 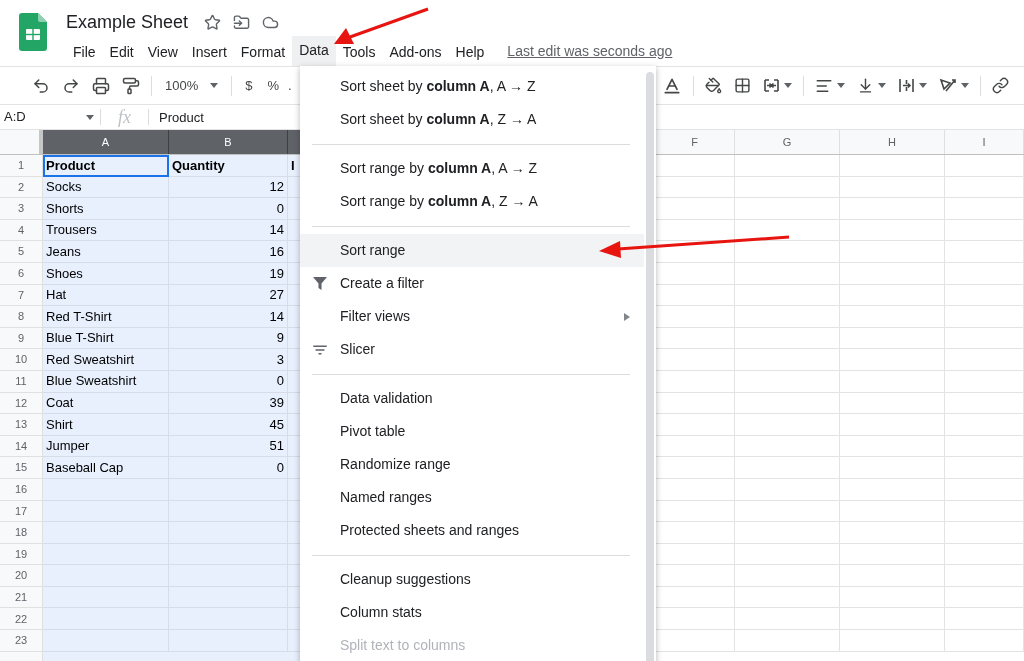 What do you see at coordinates (21, 273) in the screenshot?
I see `row-header: 6` at bounding box center [21, 273].